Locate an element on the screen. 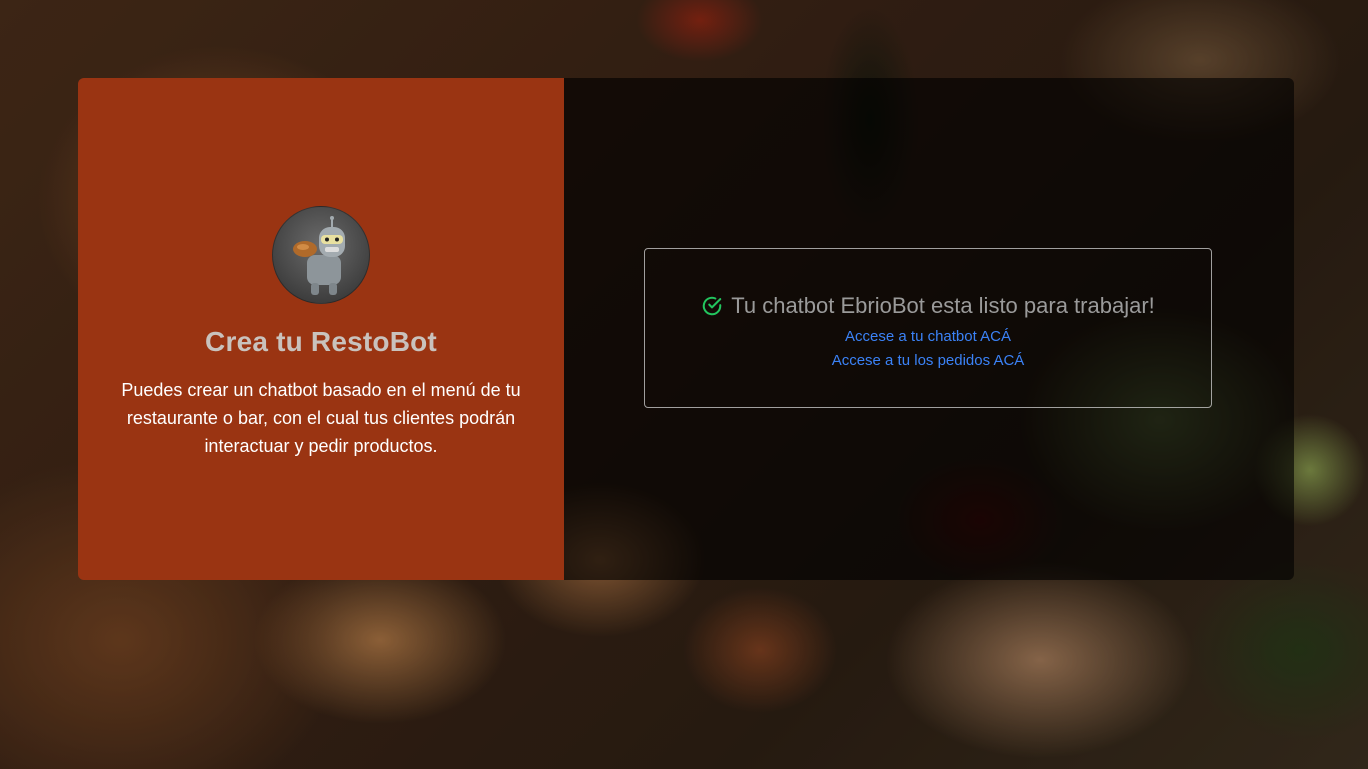 The width and height of the screenshot is (1368, 769). chatbot-link: Accese a tu chatbot ACÁ is located at coordinates (928, 337).